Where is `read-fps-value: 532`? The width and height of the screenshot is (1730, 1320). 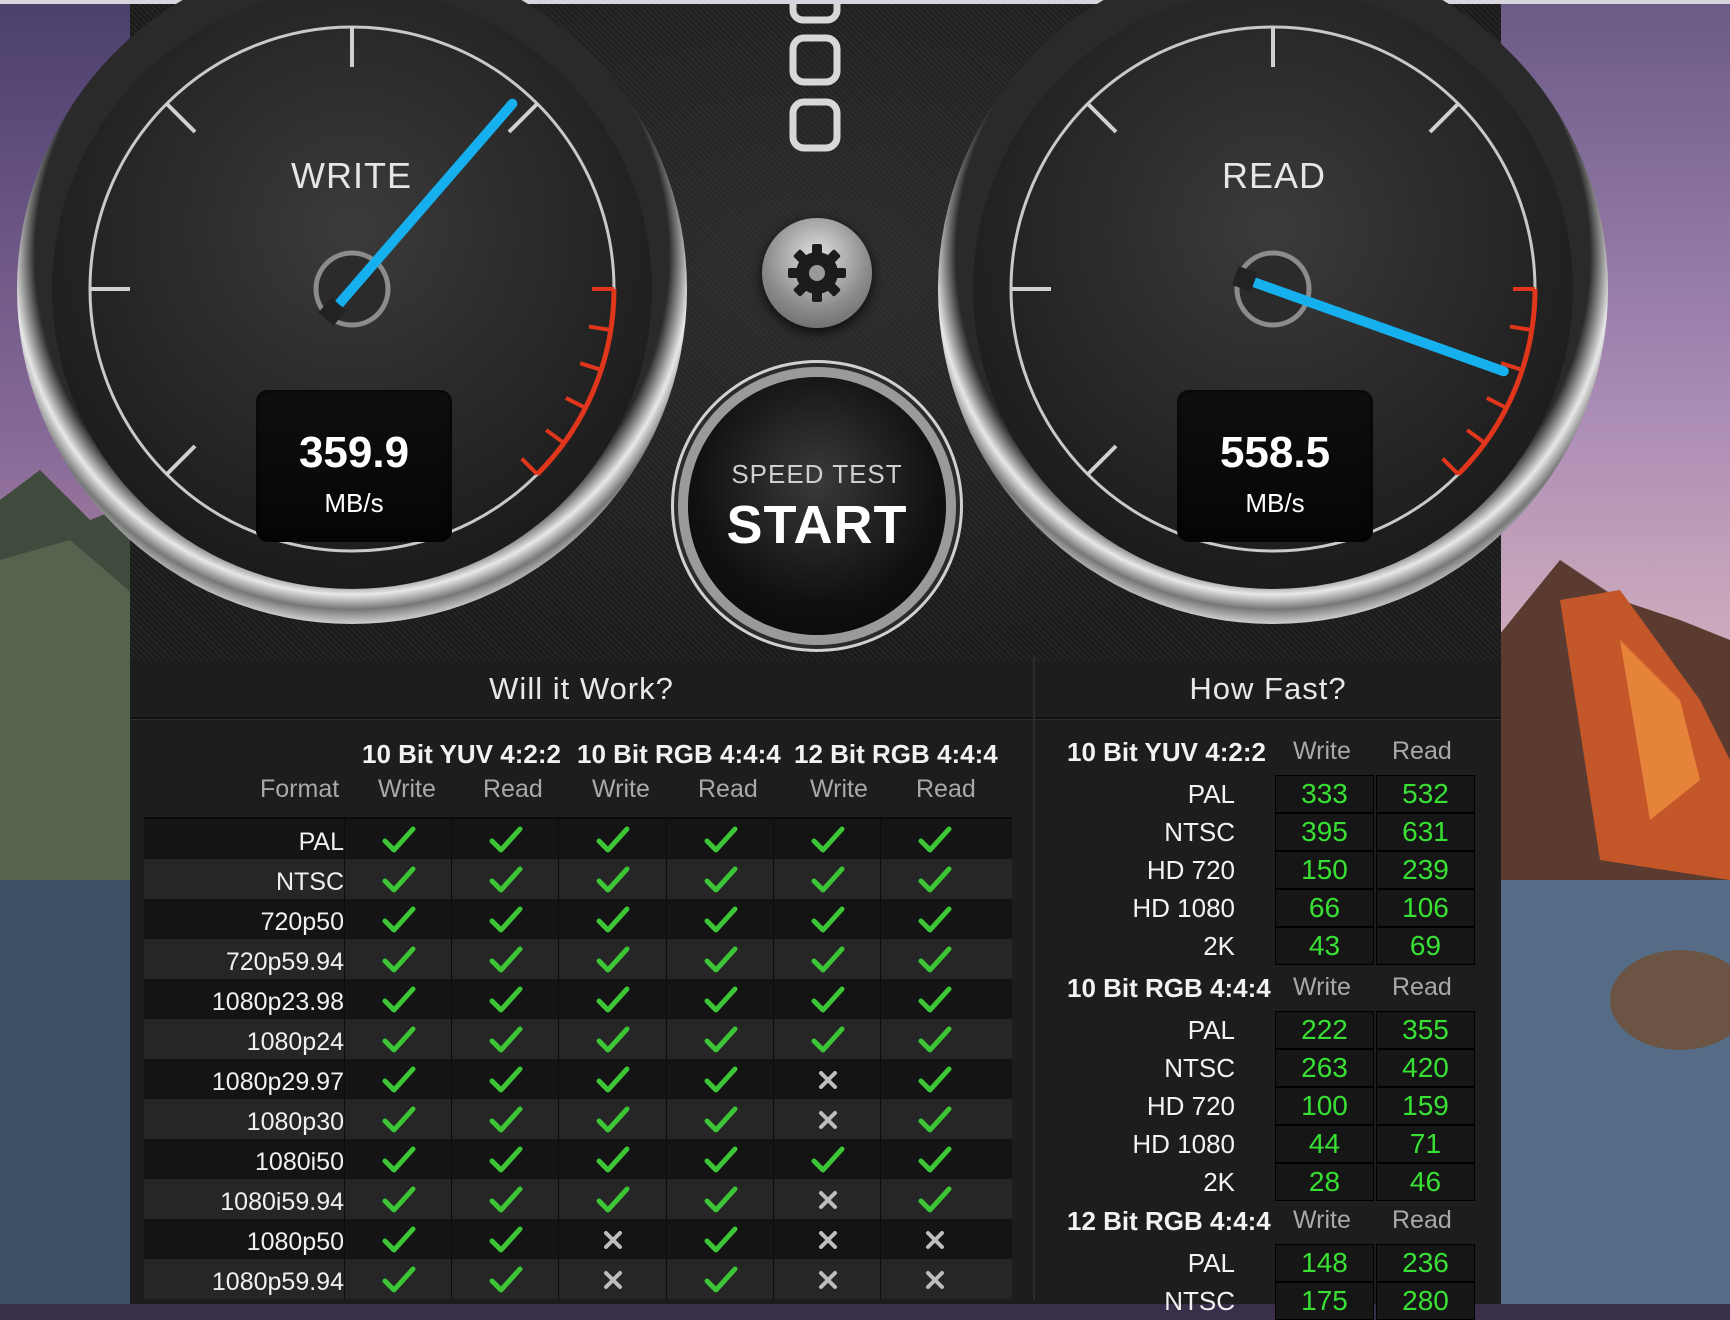 read-fps-value: 532 is located at coordinates (1425, 794).